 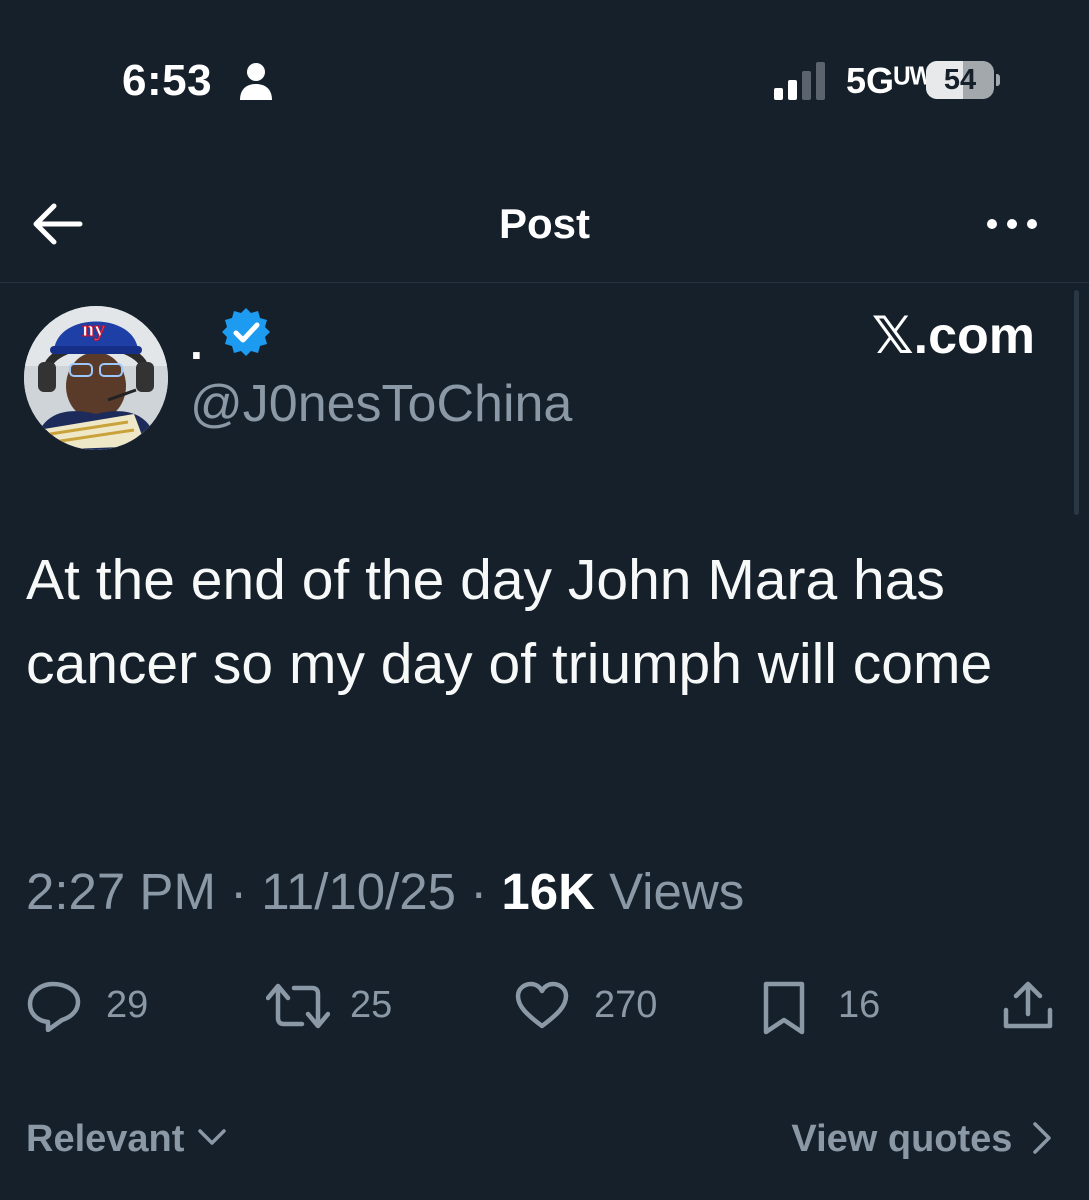 I want to click on person-icon, so click(x=256, y=81).